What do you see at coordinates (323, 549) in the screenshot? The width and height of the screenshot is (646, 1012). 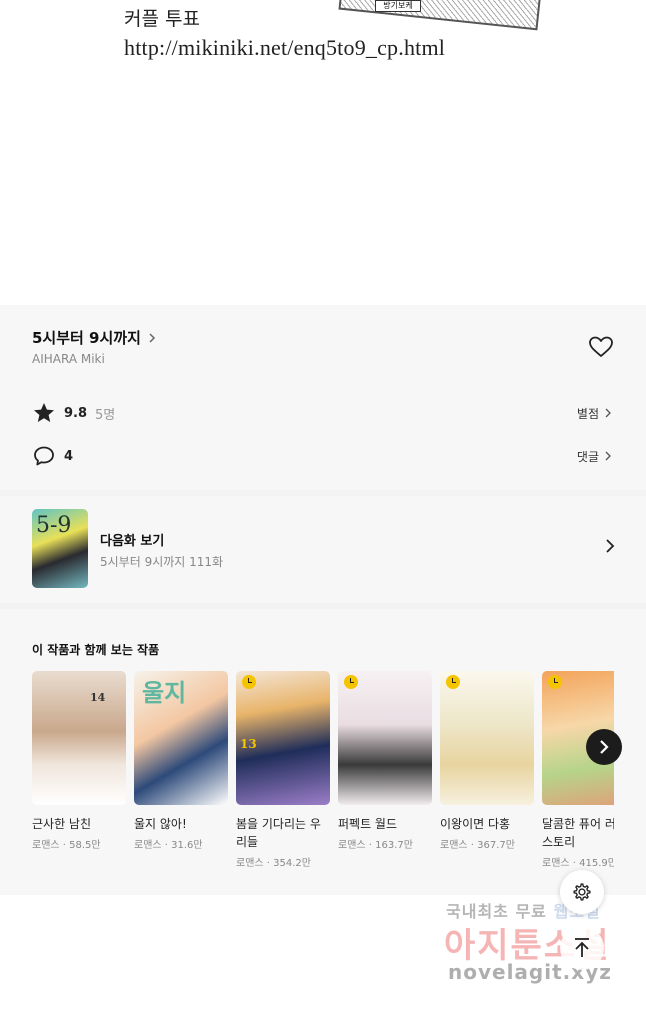 I see `next-episode-card: 5-9 다음화 보기 5시부터 9시까지 111화` at bounding box center [323, 549].